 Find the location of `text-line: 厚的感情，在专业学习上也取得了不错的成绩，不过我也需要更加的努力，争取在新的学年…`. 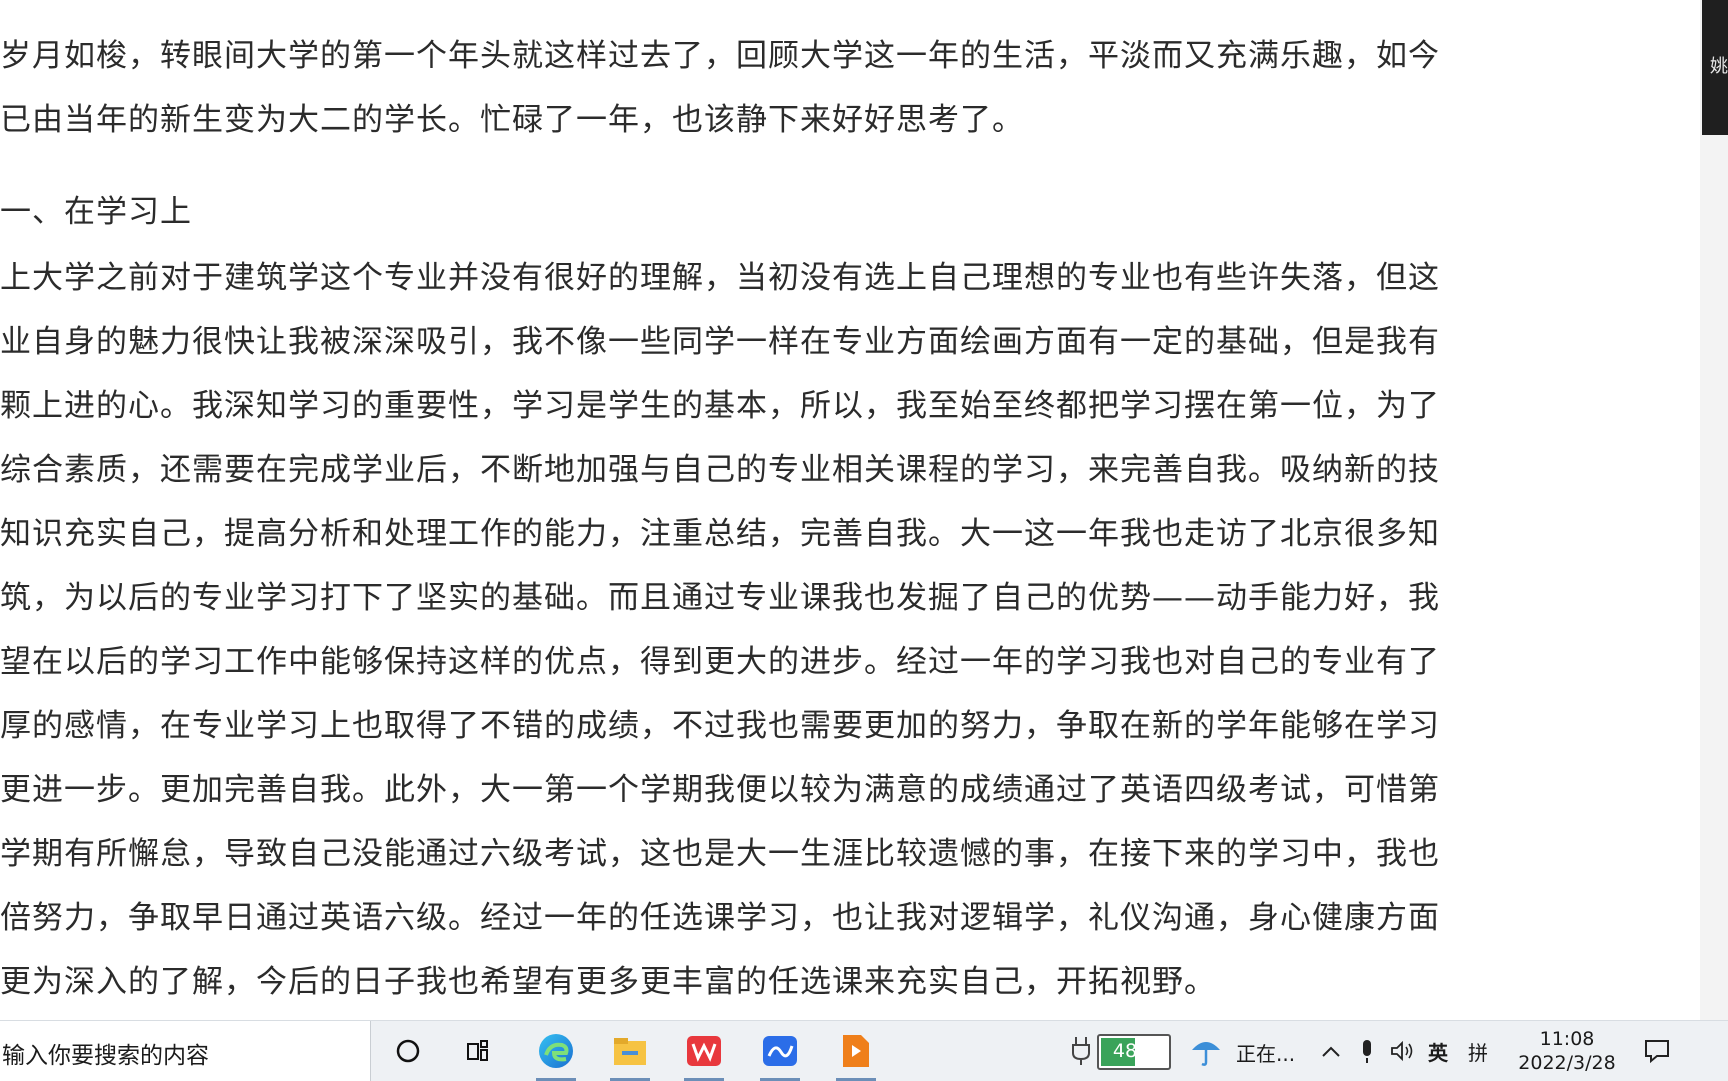

text-line: 厚的感情，在专业学习上也取得了不错的成绩，不过我也需要更加的努力，争取在新的学年… is located at coordinates (720, 726).